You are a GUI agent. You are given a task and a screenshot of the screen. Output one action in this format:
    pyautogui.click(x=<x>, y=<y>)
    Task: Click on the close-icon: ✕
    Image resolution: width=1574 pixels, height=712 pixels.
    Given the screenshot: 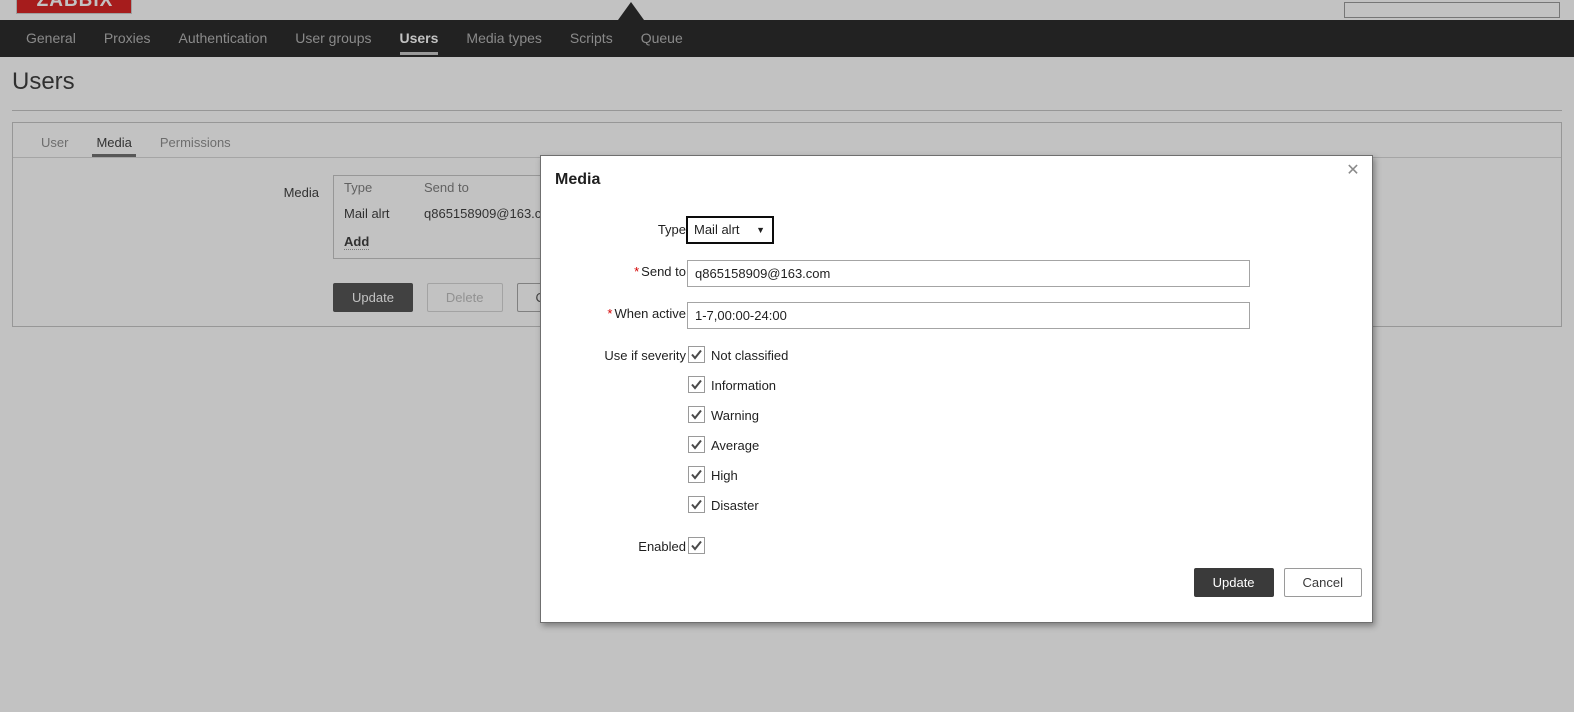 What is the action you would take?
    pyautogui.click(x=1353, y=171)
    